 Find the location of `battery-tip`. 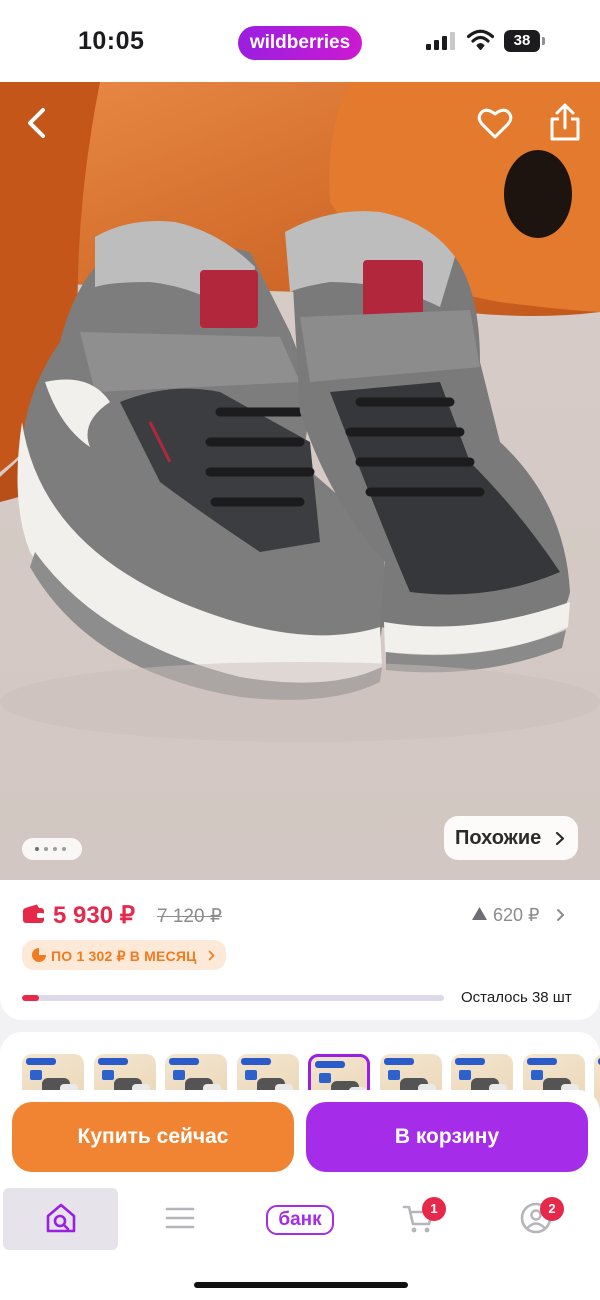

battery-tip is located at coordinates (543, 41).